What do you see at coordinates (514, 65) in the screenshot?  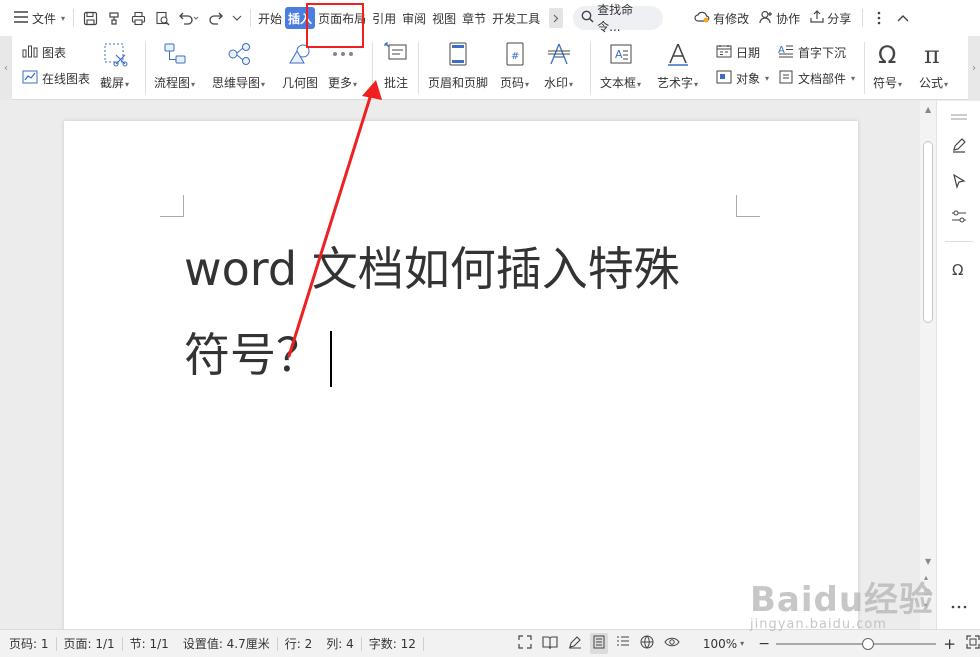 I see `page-number-button: # 页码▾` at bounding box center [514, 65].